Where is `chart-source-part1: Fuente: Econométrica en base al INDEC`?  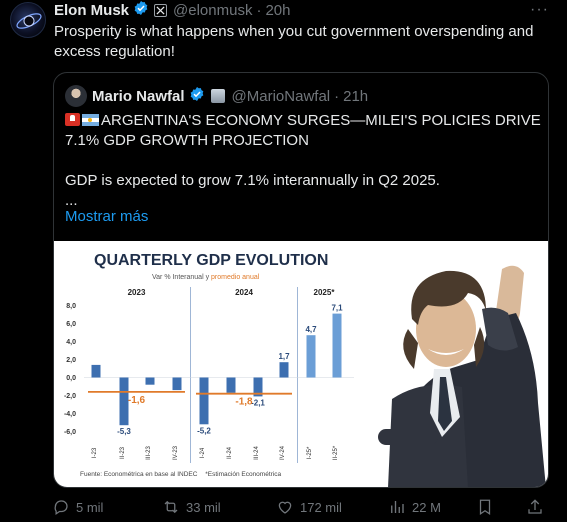
chart-source-part1: Fuente: Econométrica en base al INDEC is located at coordinates (139, 474).